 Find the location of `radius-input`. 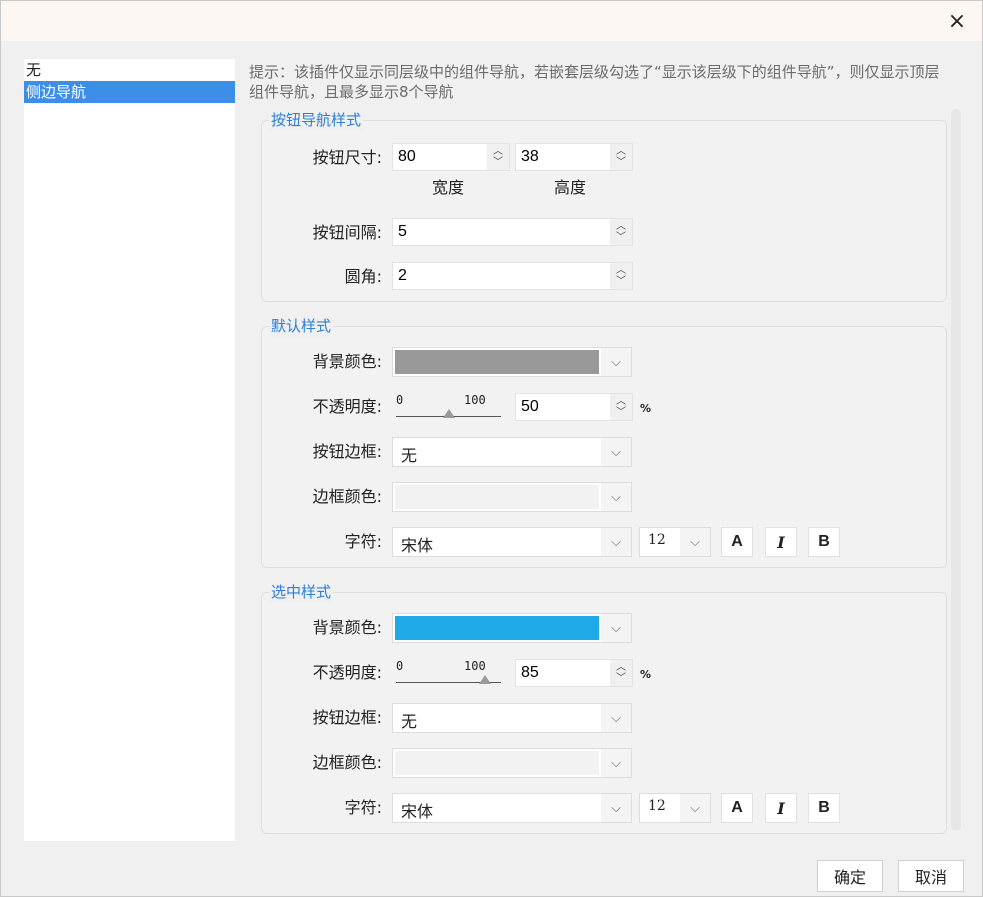

radius-input is located at coordinates (500, 276).